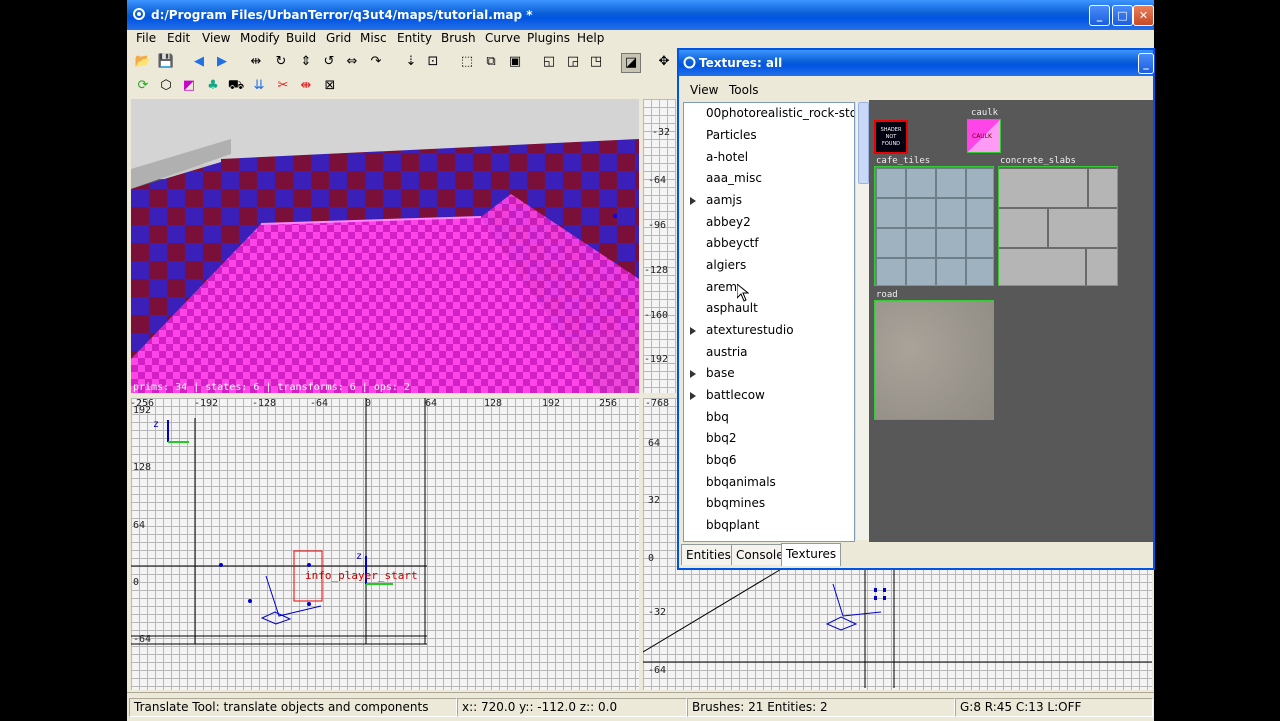 The width and height of the screenshot is (1280, 721). I want to click on menu-curve: Curve, so click(502, 38).